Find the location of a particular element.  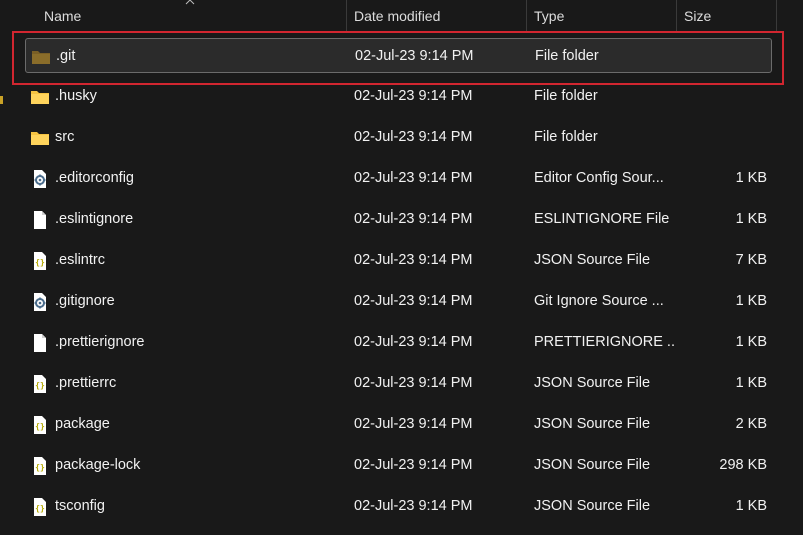

file-name: package is located at coordinates (82, 424).